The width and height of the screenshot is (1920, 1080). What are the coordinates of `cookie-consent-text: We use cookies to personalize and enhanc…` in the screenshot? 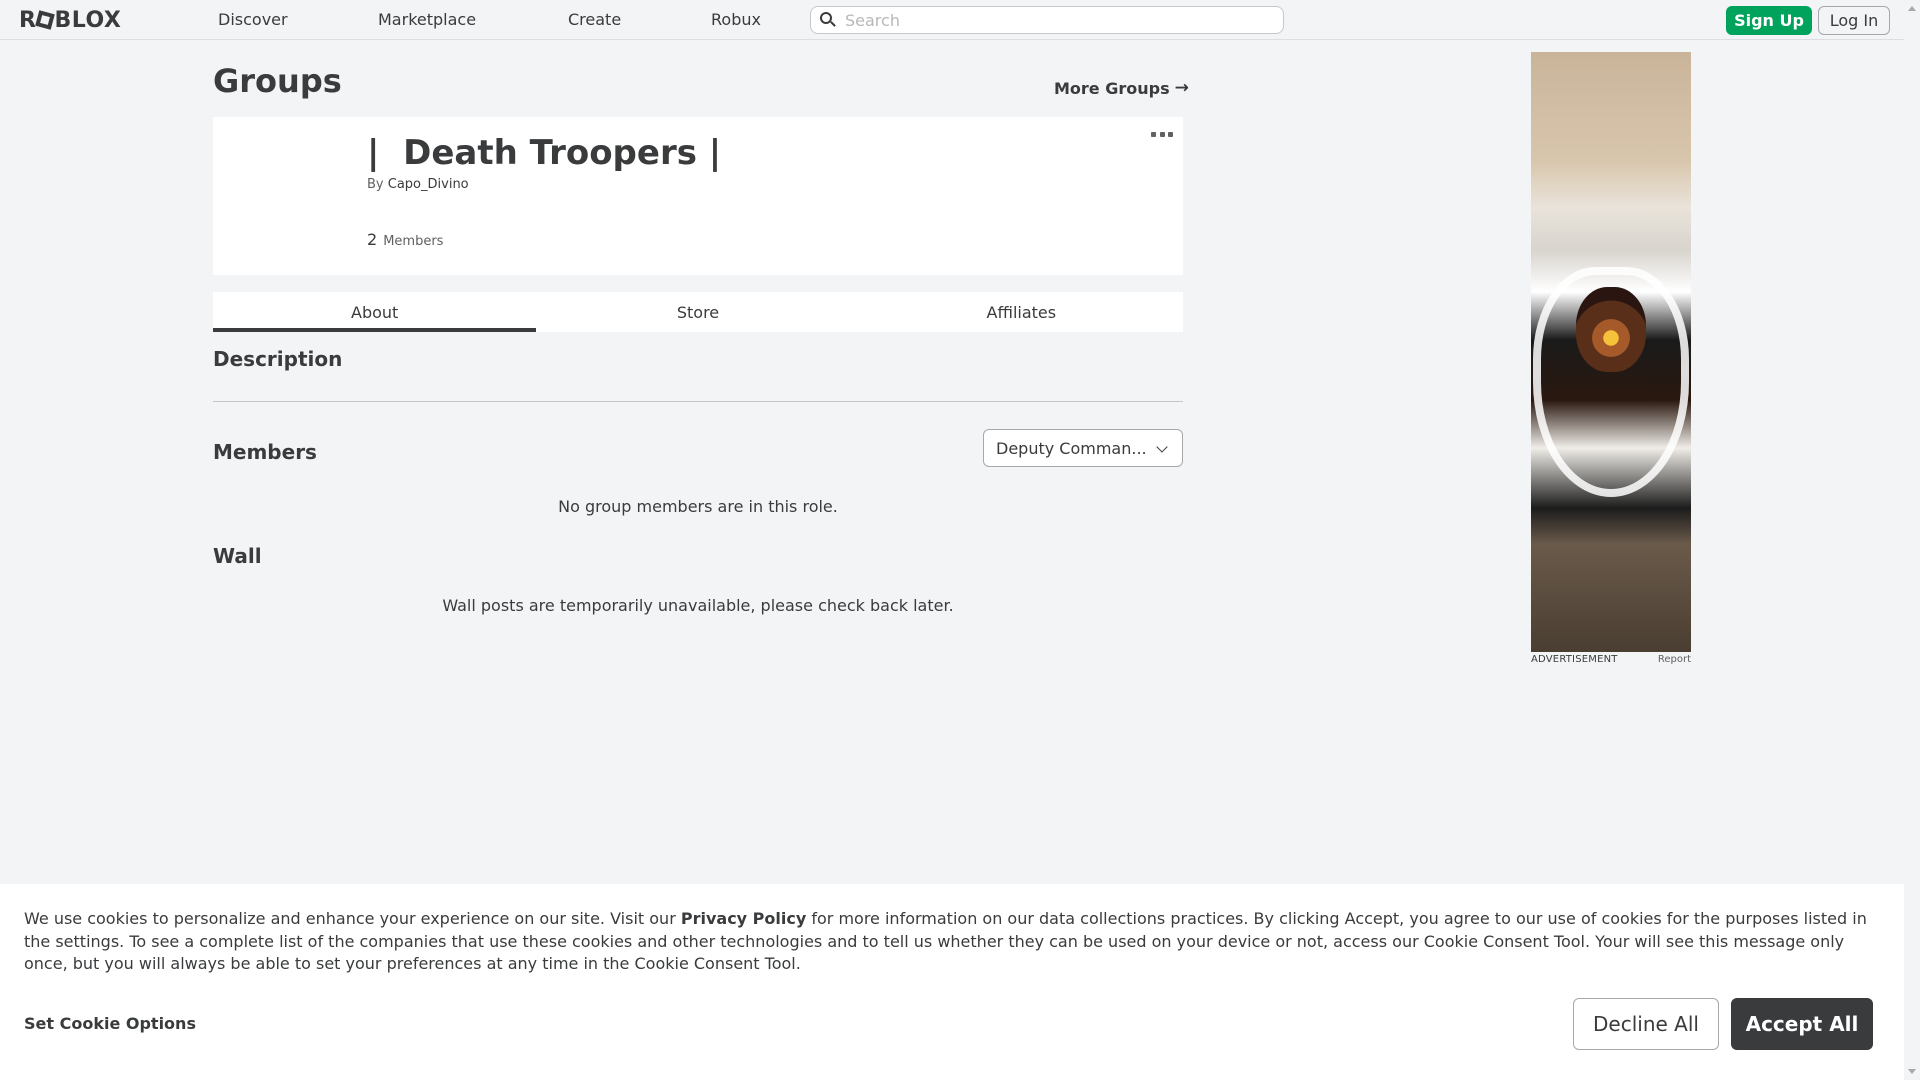 It's located at (954, 942).